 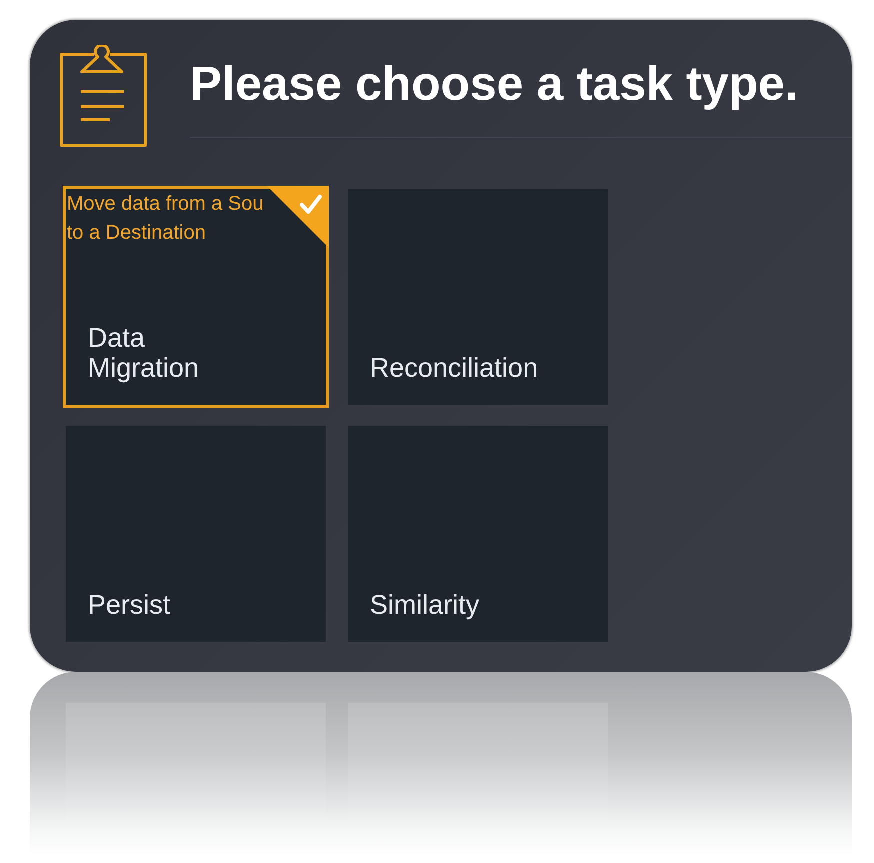 What do you see at coordinates (478, 534) in the screenshot?
I see `task-tile: Similarity` at bounding box center [478, 534].